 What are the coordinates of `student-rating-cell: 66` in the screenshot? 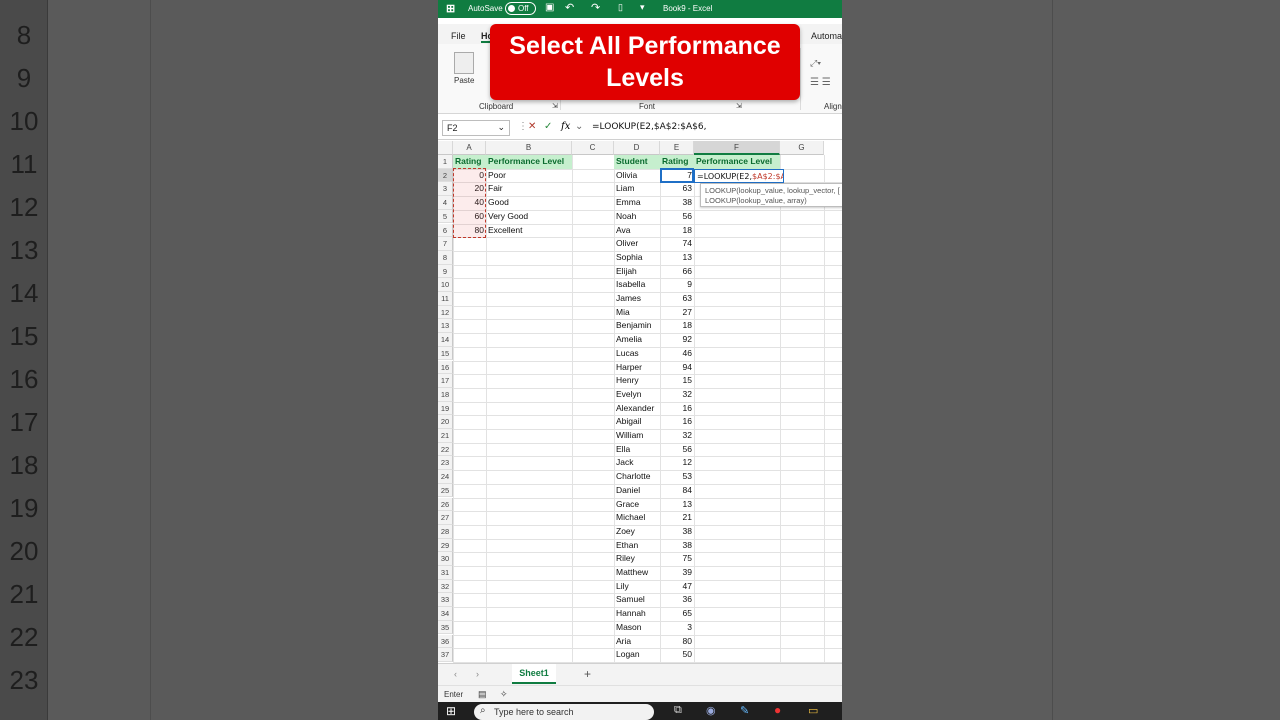 It's located at (677, 272).